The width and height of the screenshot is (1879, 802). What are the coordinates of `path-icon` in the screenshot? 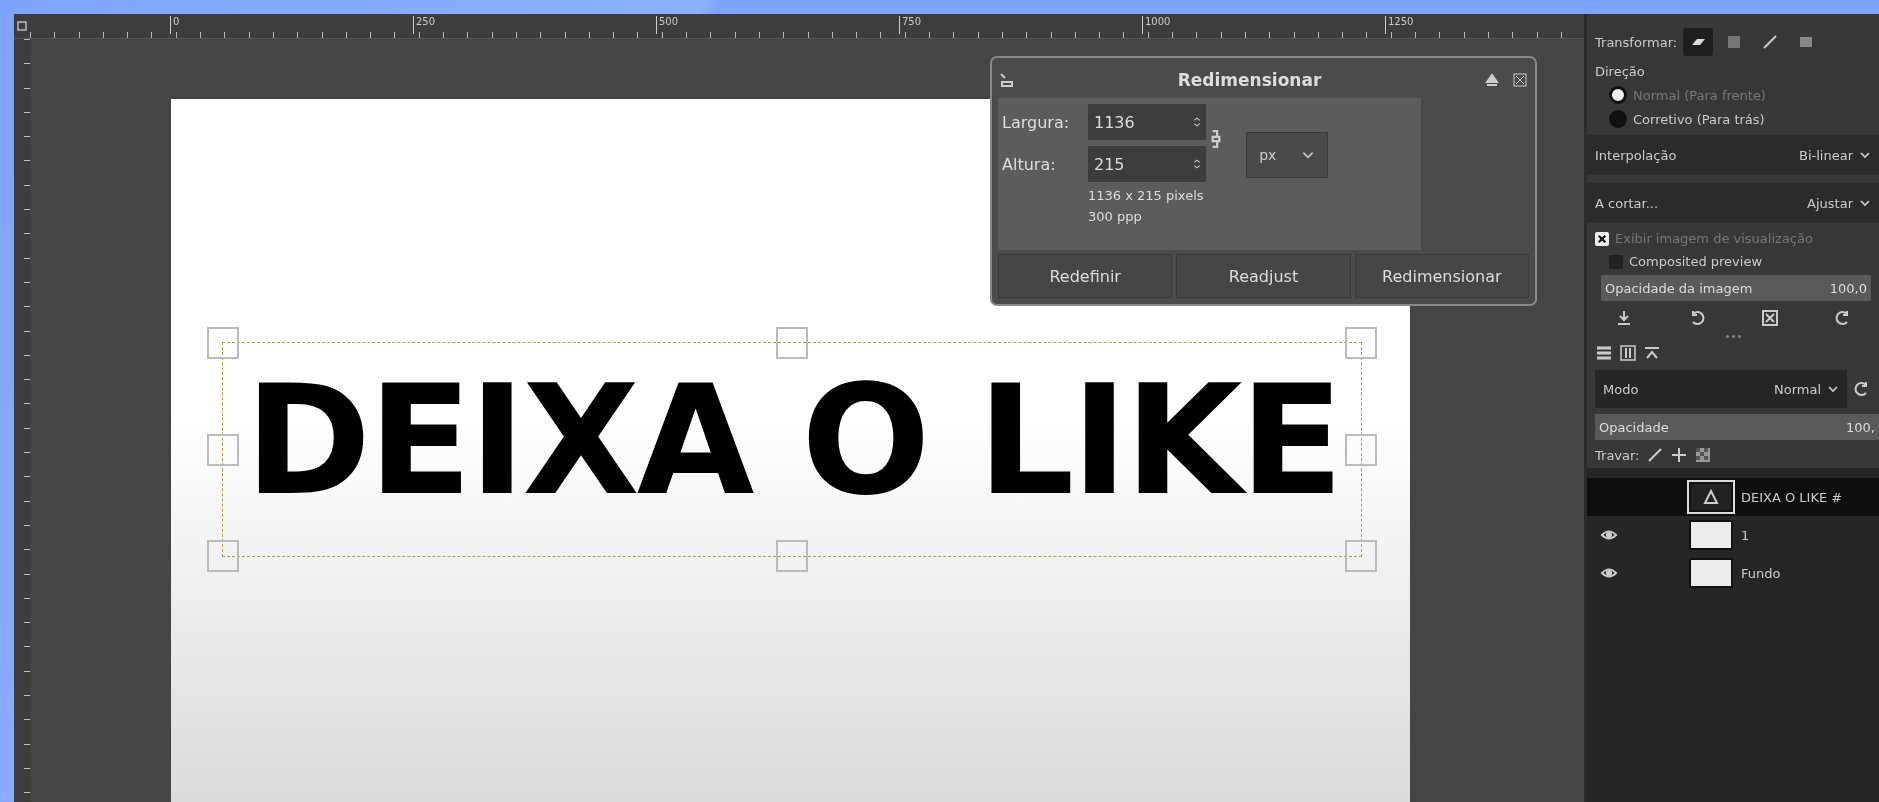 It's located at (1770, 42).